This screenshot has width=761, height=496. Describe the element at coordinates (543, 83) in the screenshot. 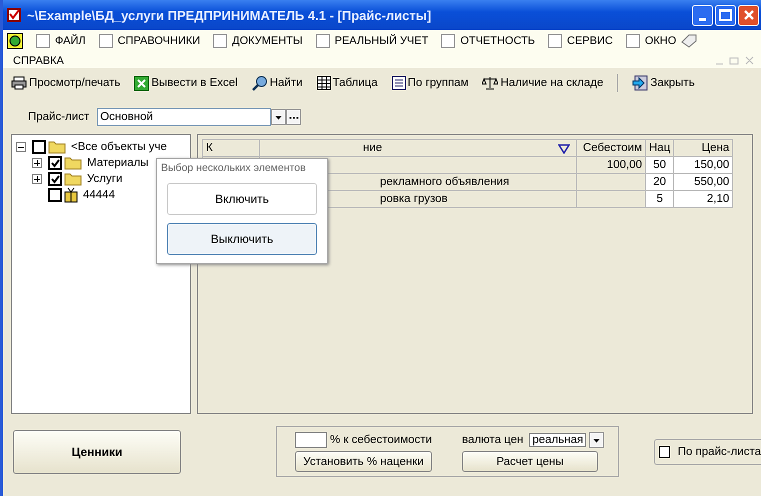

I see `toolbar-button: Наличие на складе` at that location.